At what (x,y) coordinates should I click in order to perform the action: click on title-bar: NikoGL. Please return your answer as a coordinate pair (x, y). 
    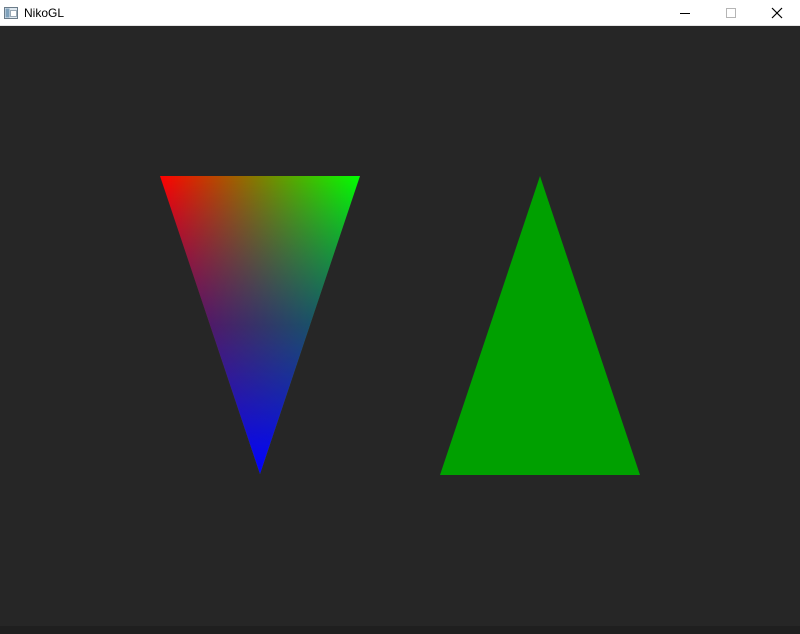
    Looking at the image, I should click on (400, 13).